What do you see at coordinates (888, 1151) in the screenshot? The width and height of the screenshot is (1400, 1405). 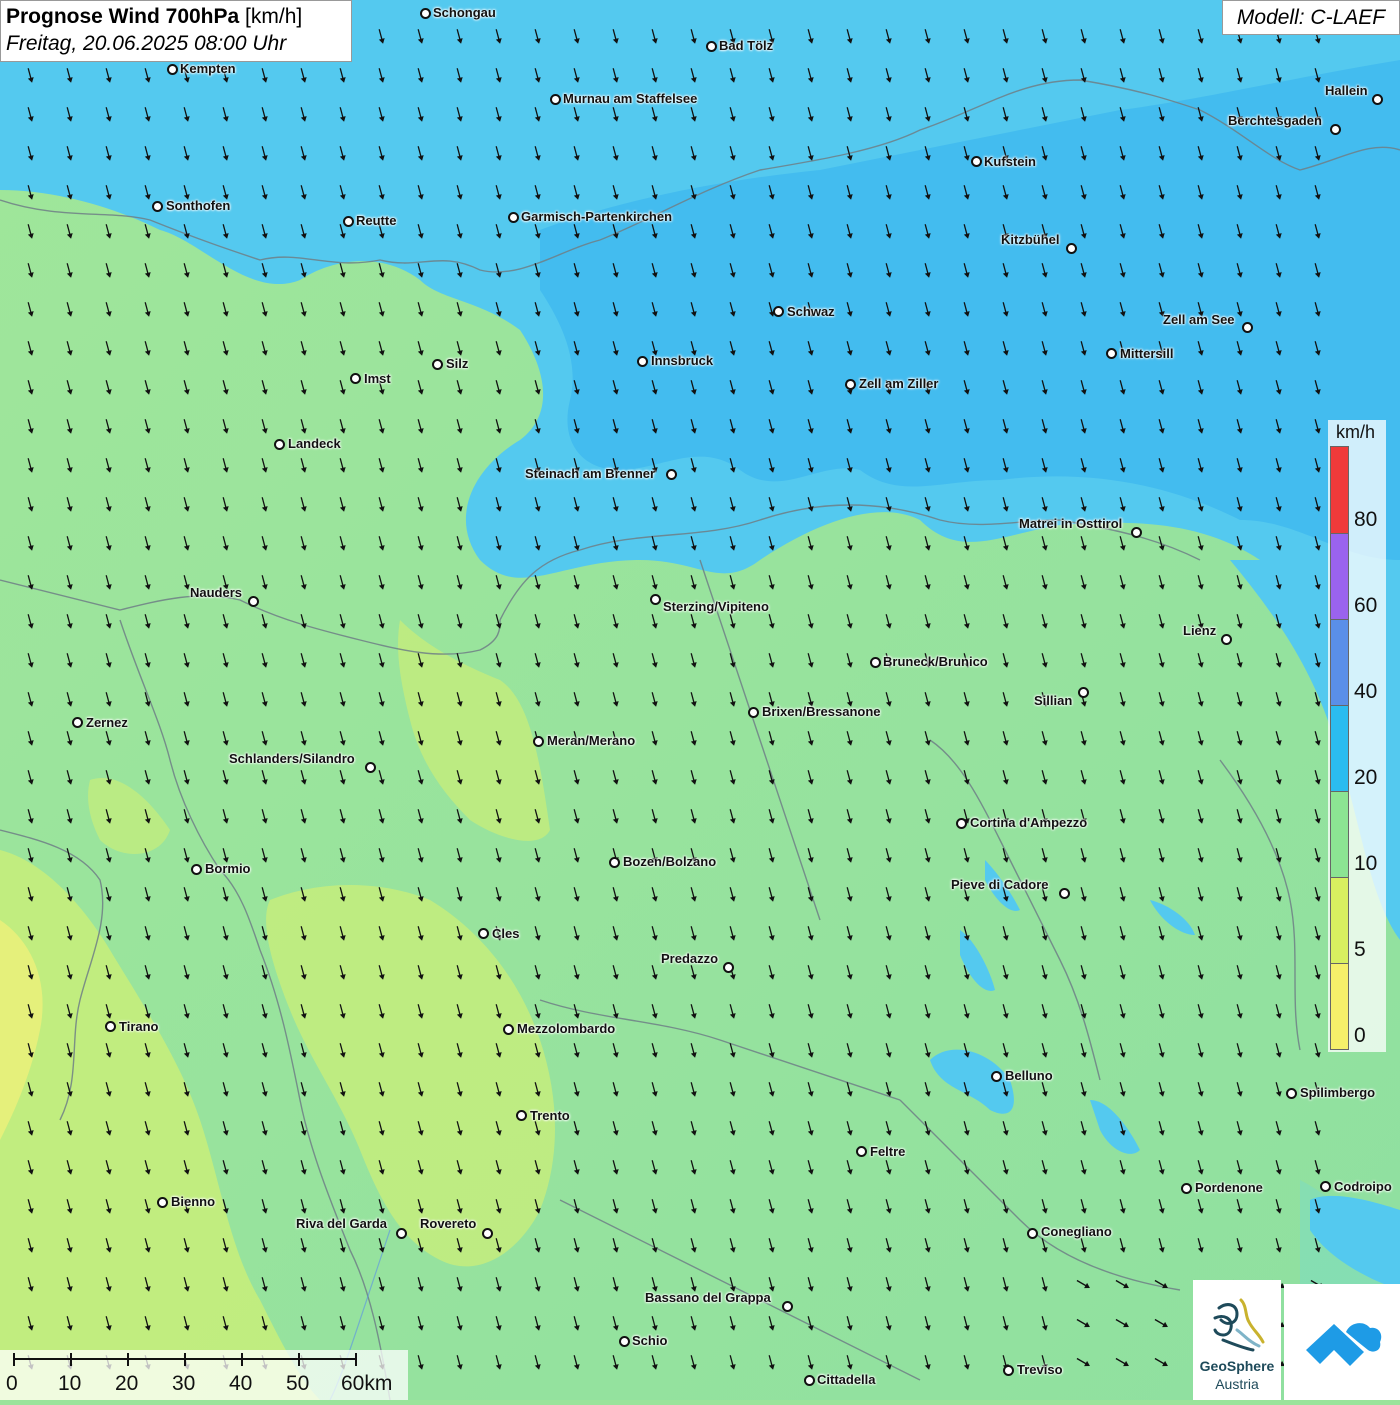 I see `city-label-feltre: Feltre` at bounding box center [888, 1151].